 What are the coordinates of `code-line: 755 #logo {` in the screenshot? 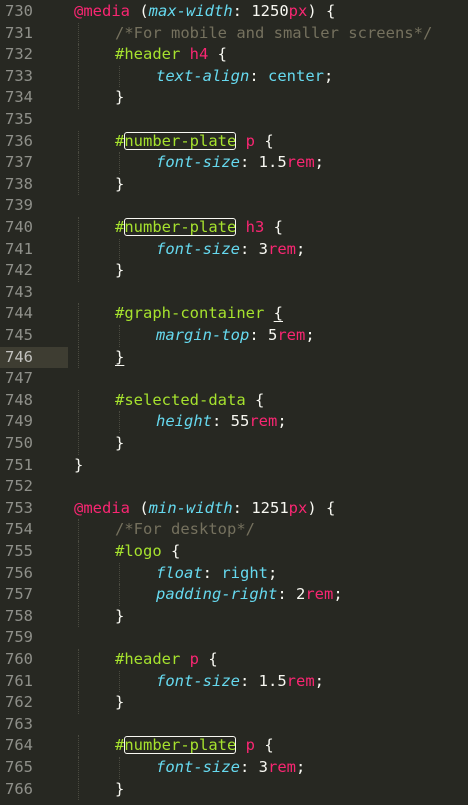 It's located at (234, 552).